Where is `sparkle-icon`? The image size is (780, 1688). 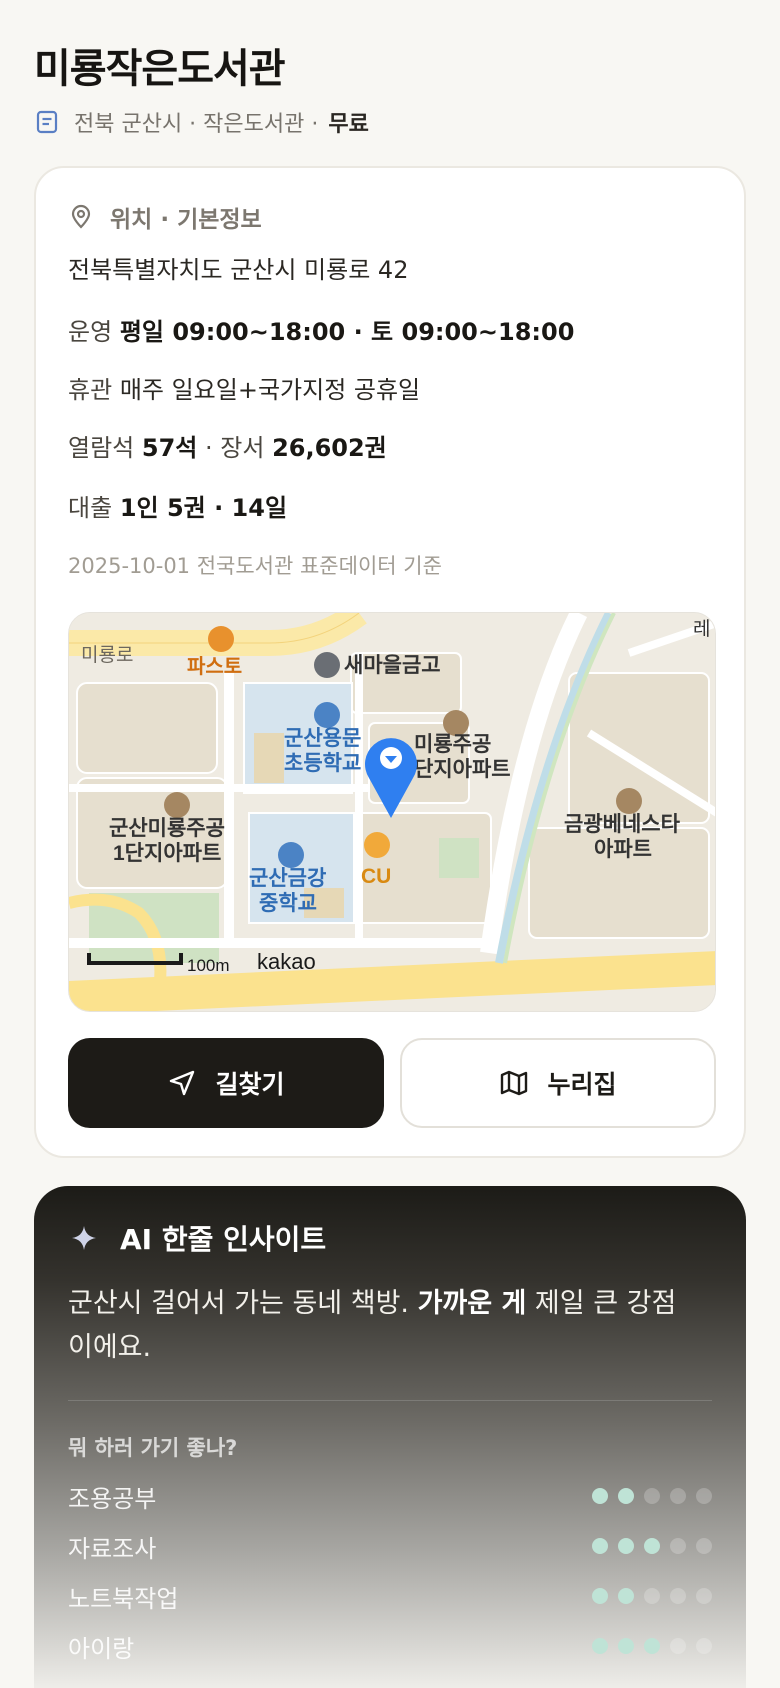 sparkle-icon is located at coordinates (84, 1238).